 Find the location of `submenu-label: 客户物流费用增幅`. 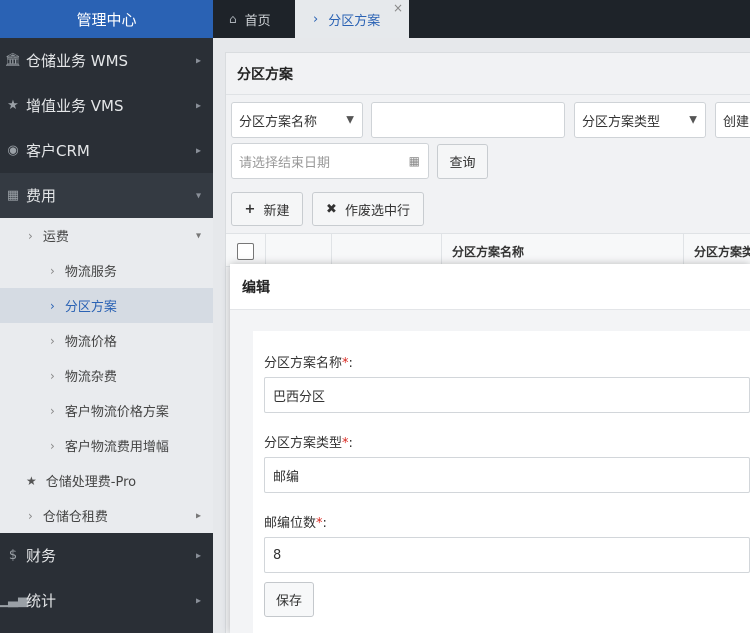

submenu-label: 客户物流费用增幅 is located at coordinates (116, 447).